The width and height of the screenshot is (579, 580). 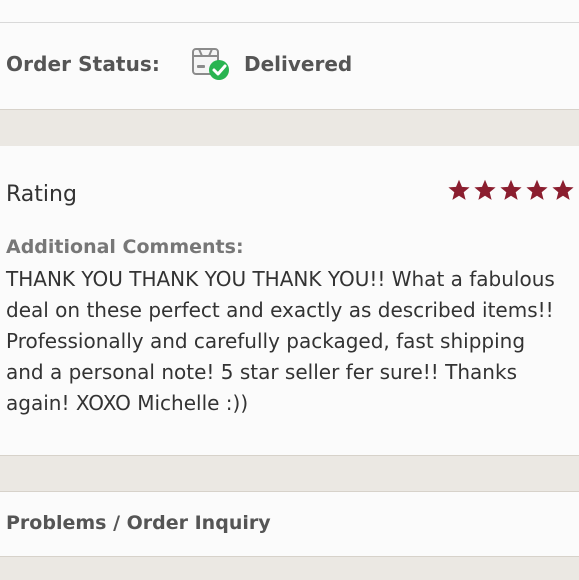 I want to click on previous-section-strip, so click(x=289, y=11).